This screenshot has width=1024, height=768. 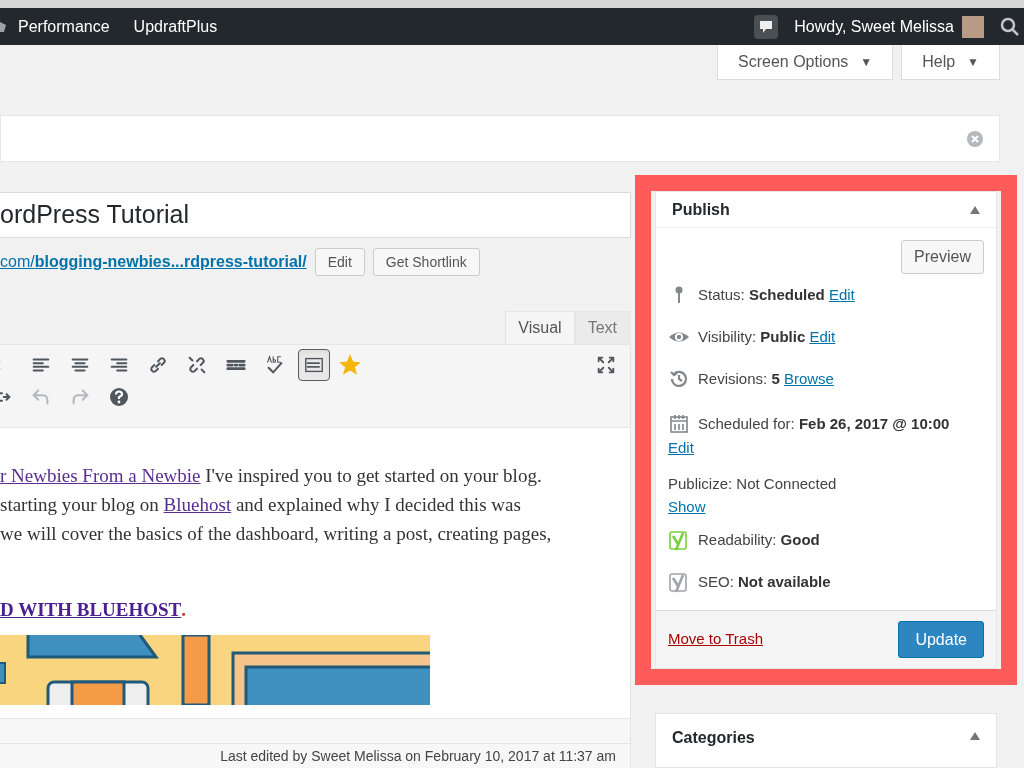 I want to click on edit-link: Show, so click(x=687, y=507).